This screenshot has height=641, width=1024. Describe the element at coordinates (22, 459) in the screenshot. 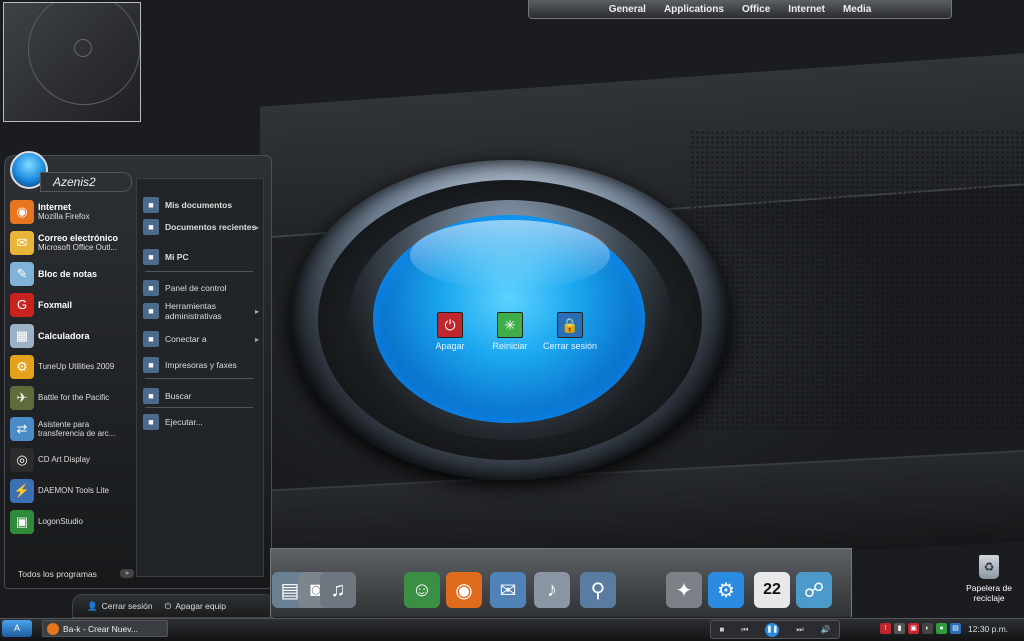

I see `cd-icon: ◎` at that location.